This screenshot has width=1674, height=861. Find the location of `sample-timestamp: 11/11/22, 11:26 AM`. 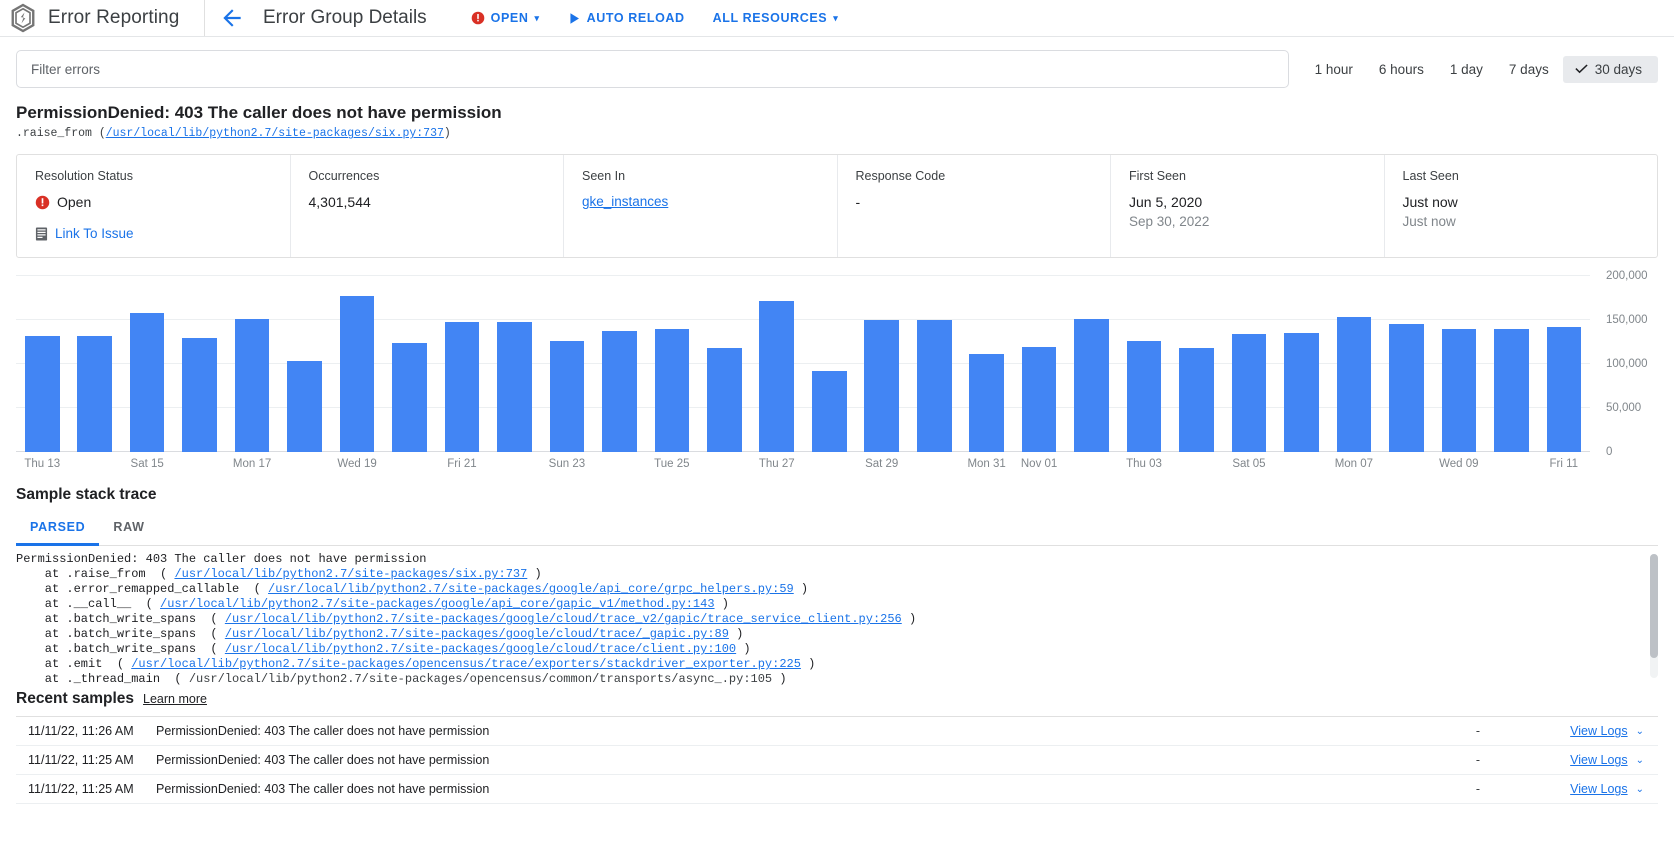

sample-timestamp: 11/11/22, 11:26 AM is located at coordinates (81, 731).